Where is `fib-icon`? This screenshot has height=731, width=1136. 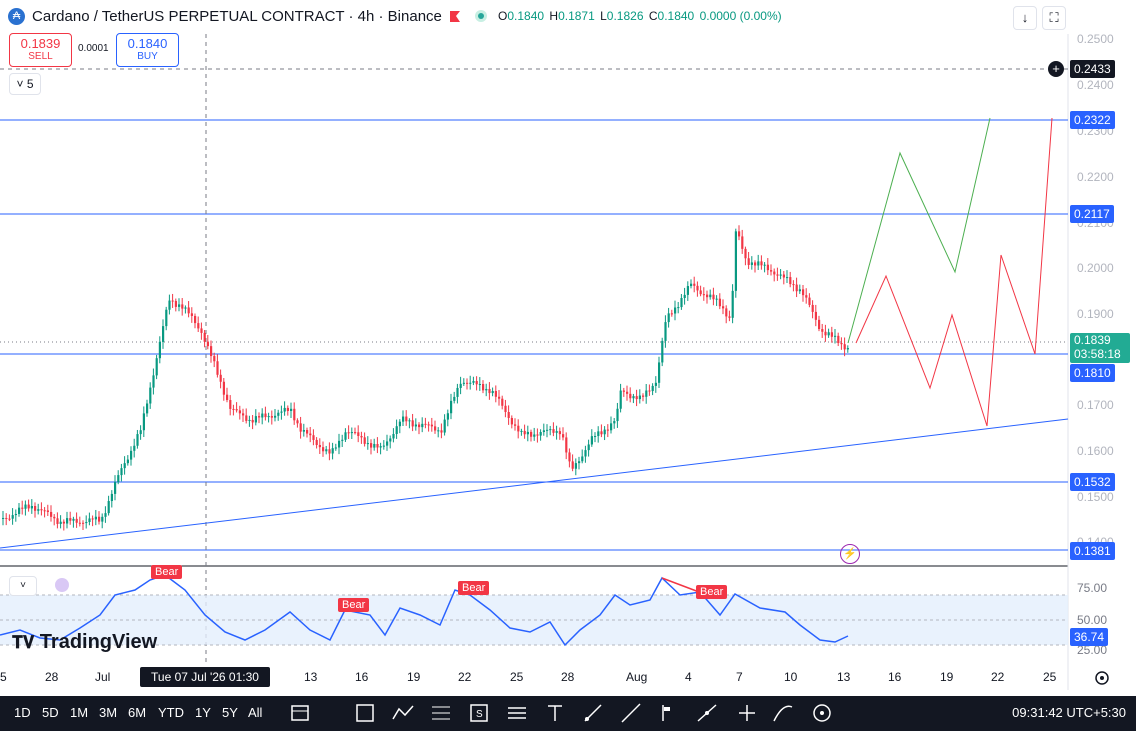
fib-icon is located at coordinates (441, 713).